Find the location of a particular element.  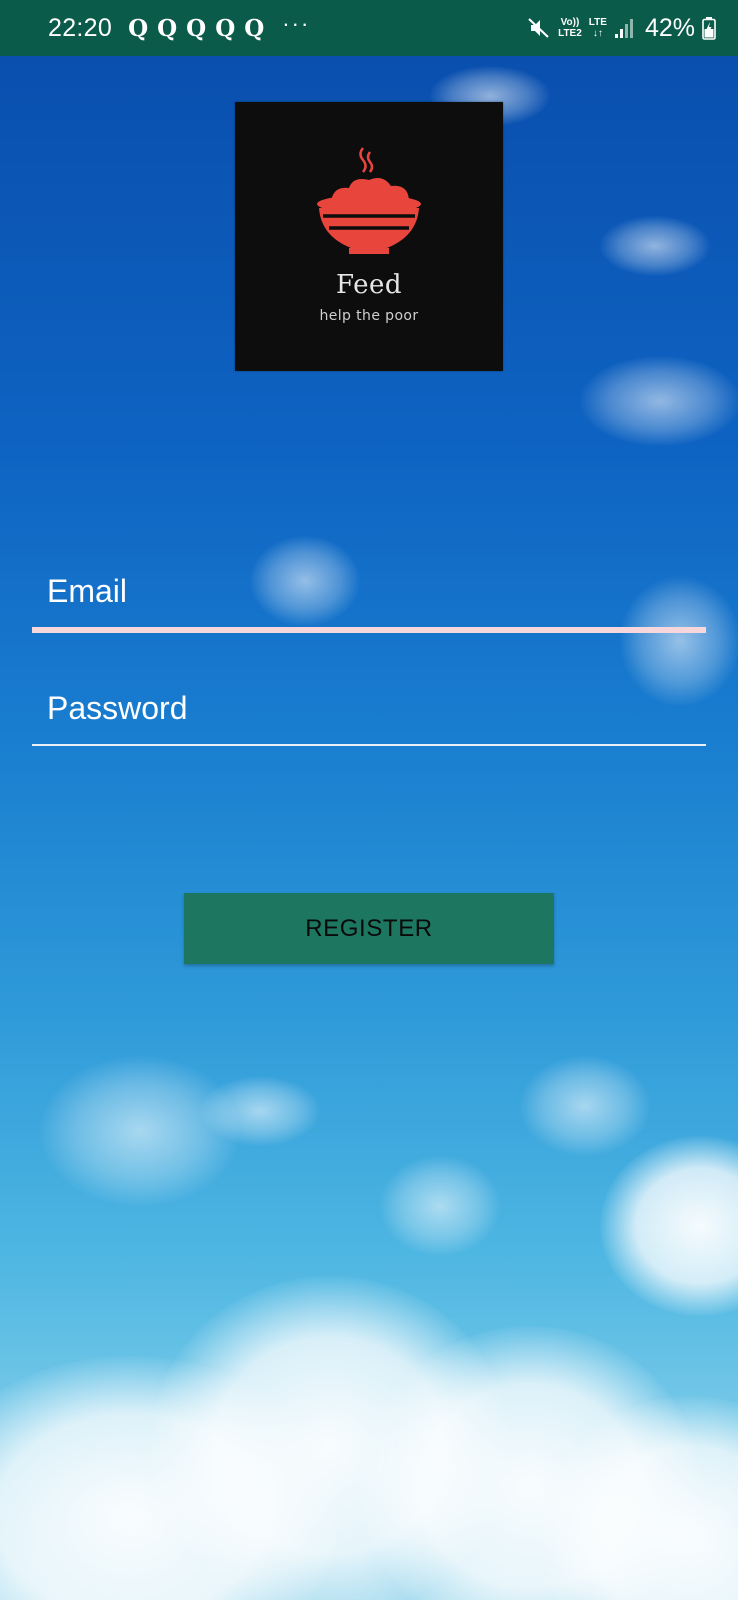

signal-icon is located at coordinates (624, 28).